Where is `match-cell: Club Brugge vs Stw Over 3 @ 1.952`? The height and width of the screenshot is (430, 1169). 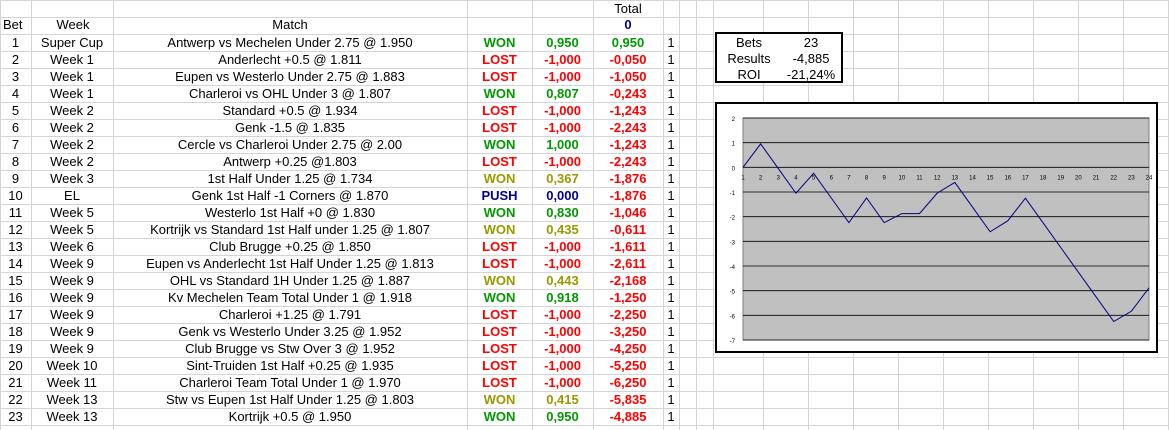
match-cell: Club Brugge vs Stw Over 3 @ 1.952 is located at coordinates (290, 348).